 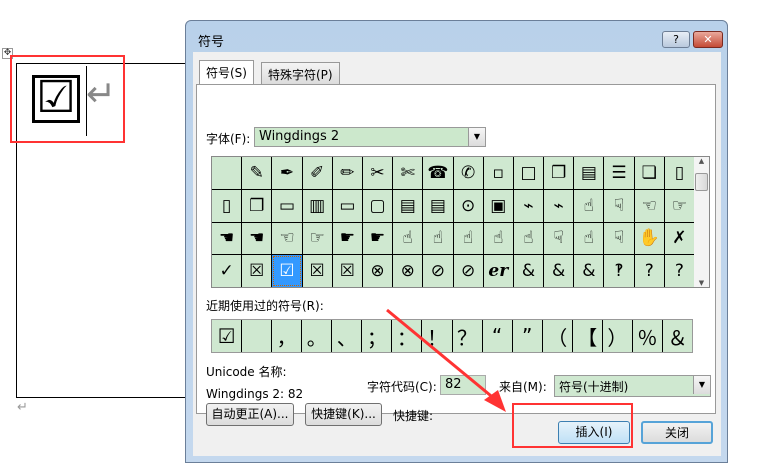 What do you see at coordinates (226, 72) in the screenshot?
I see `tab-symbols: 符号(S)` at bounding box center [226, 72].